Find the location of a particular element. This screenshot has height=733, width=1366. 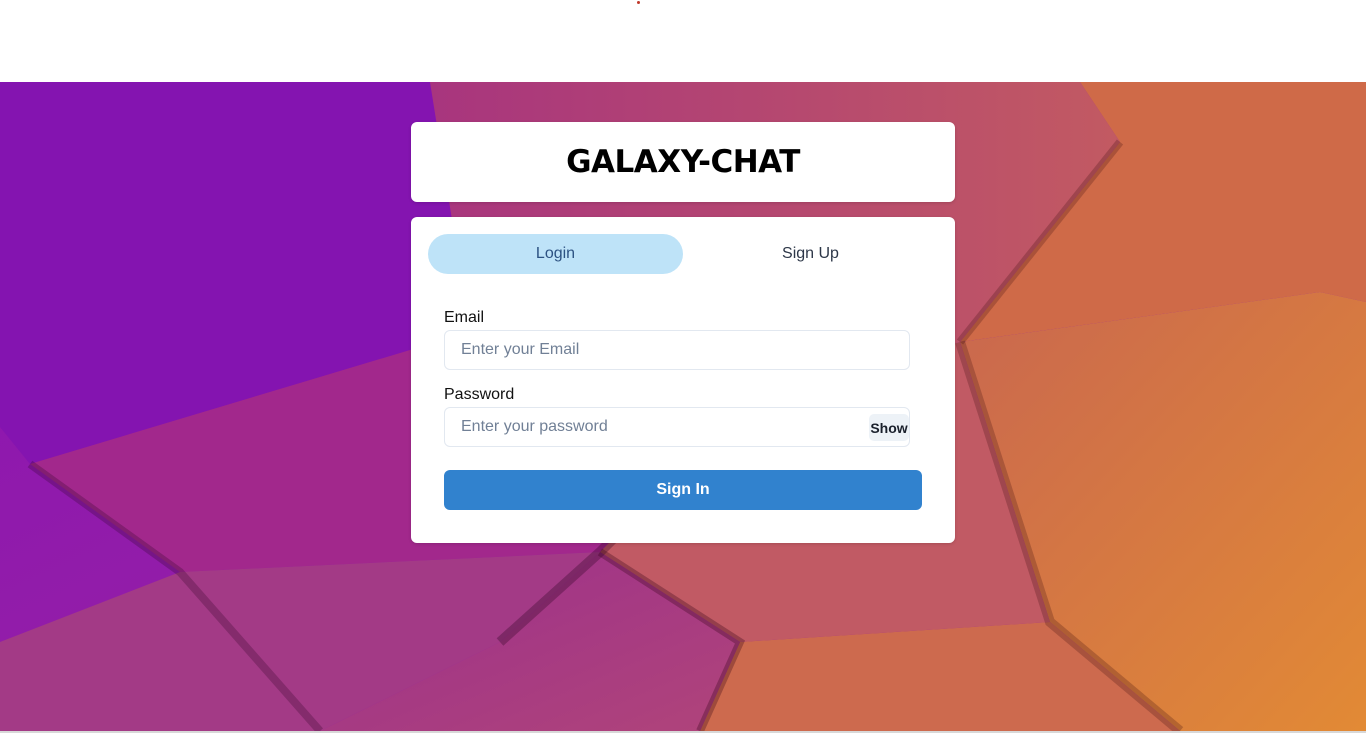

tab-sign-up: Sign Up is located at coordinates (810, 254).